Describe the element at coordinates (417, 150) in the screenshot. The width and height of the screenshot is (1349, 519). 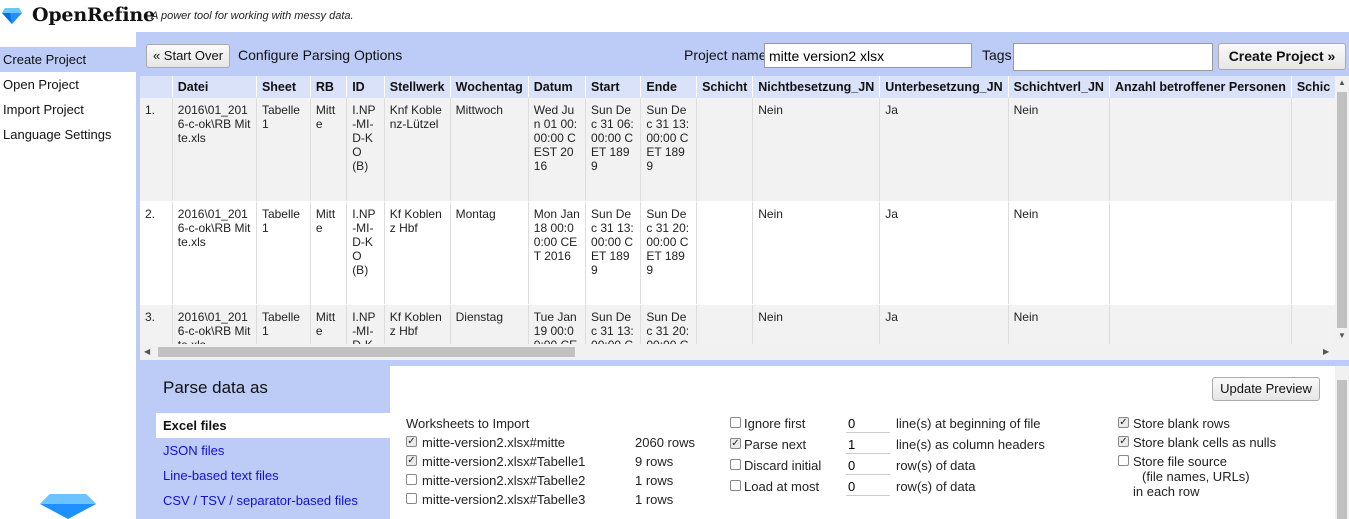
I see `table-cell: Knf Koblenz-Lützel` at that location.